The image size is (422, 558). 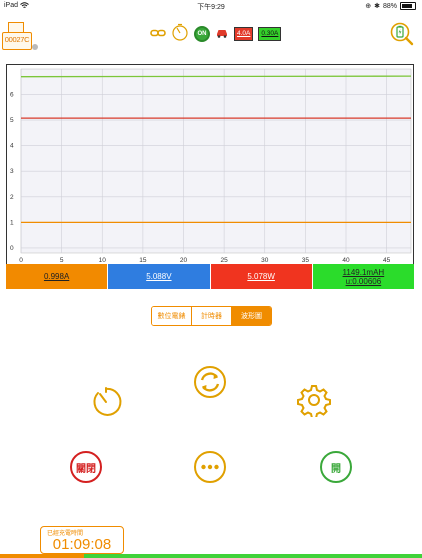 I want to click on voltage-value: 5.088V, so click(x=159, y=276).